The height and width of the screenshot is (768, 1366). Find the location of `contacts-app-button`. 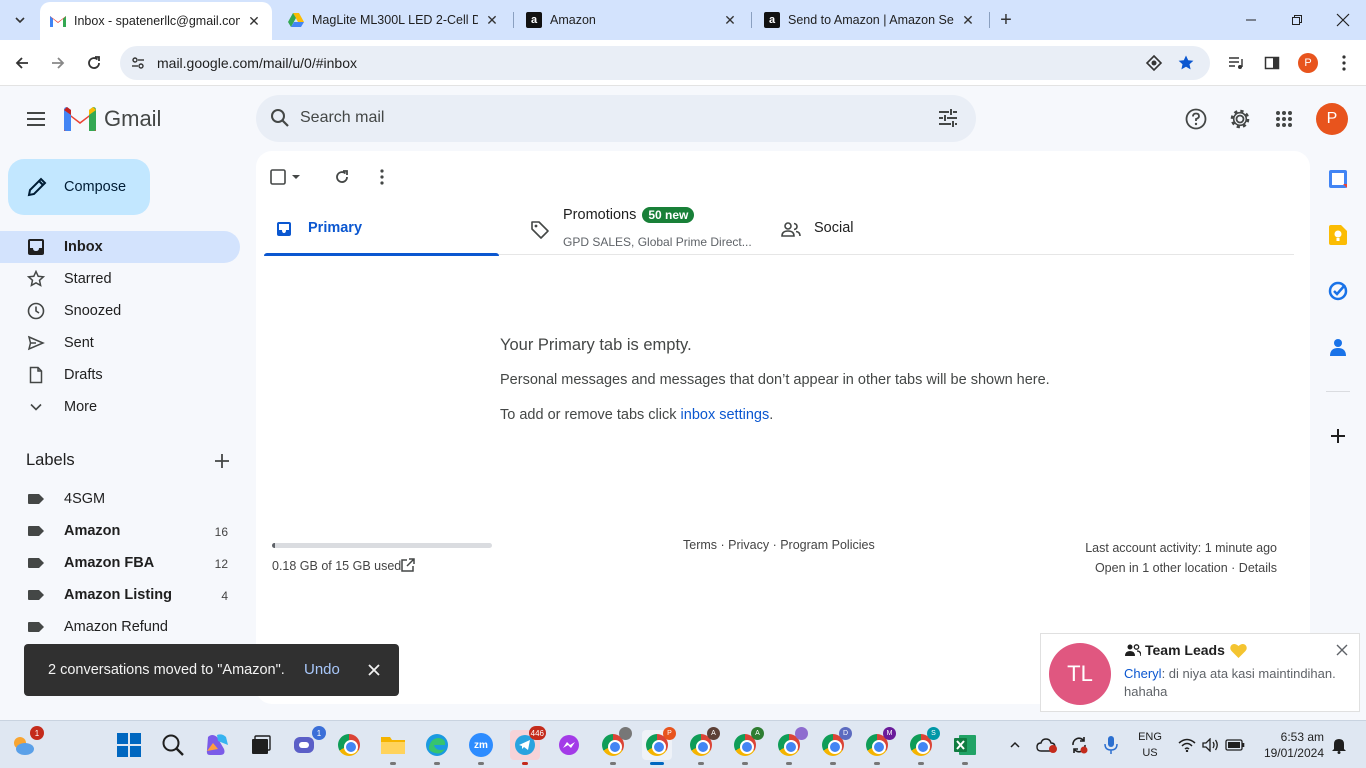

contacts-app-button is located at coordinates (1338, 347).